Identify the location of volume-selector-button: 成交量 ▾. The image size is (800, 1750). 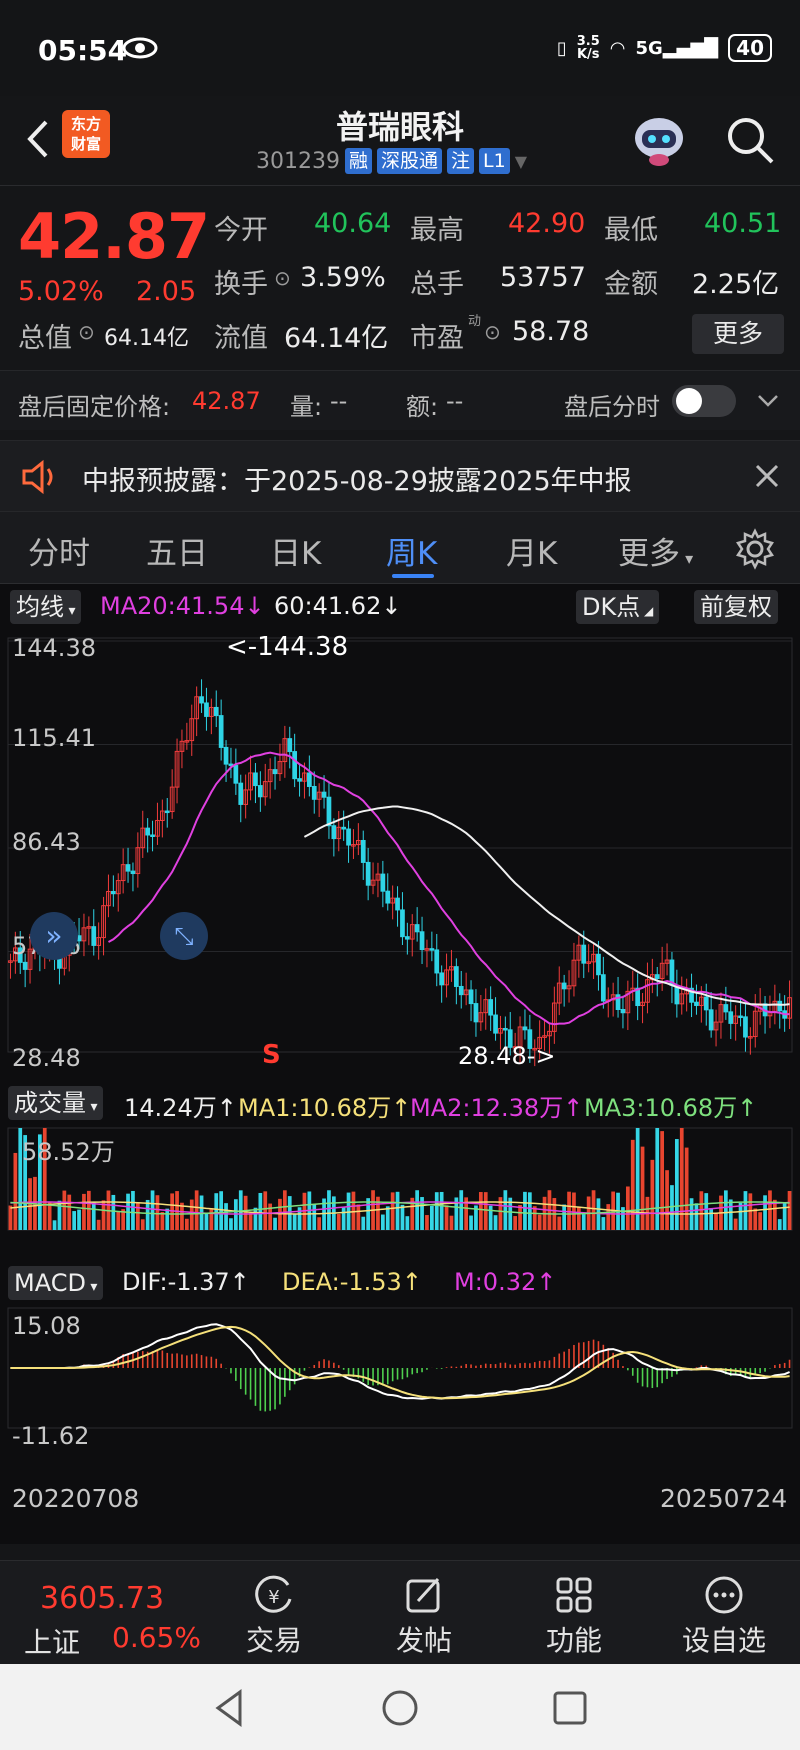
(56, 1103).